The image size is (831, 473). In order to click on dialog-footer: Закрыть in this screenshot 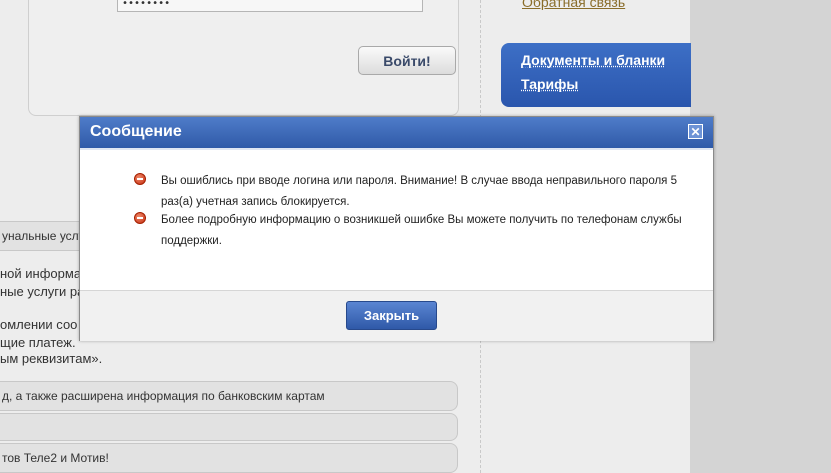, I will do `click(396, 315)`.